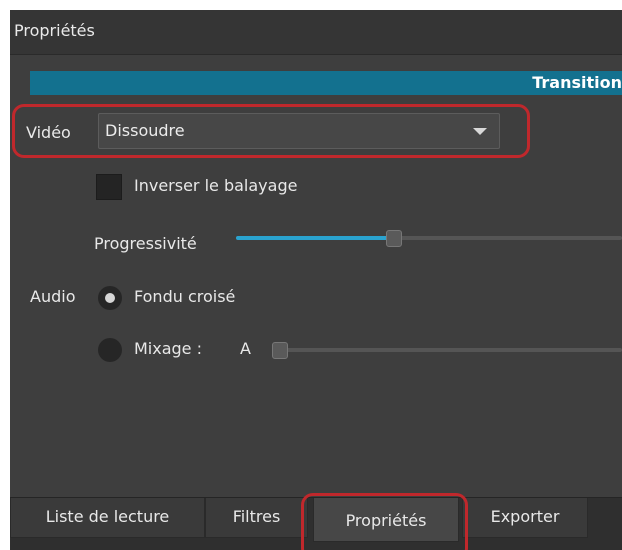 This screenshot has height=550, width=622. Describe the element at coordinates (168, 348) in the screenshot. I see `mix-label: Mixage :` at that location.